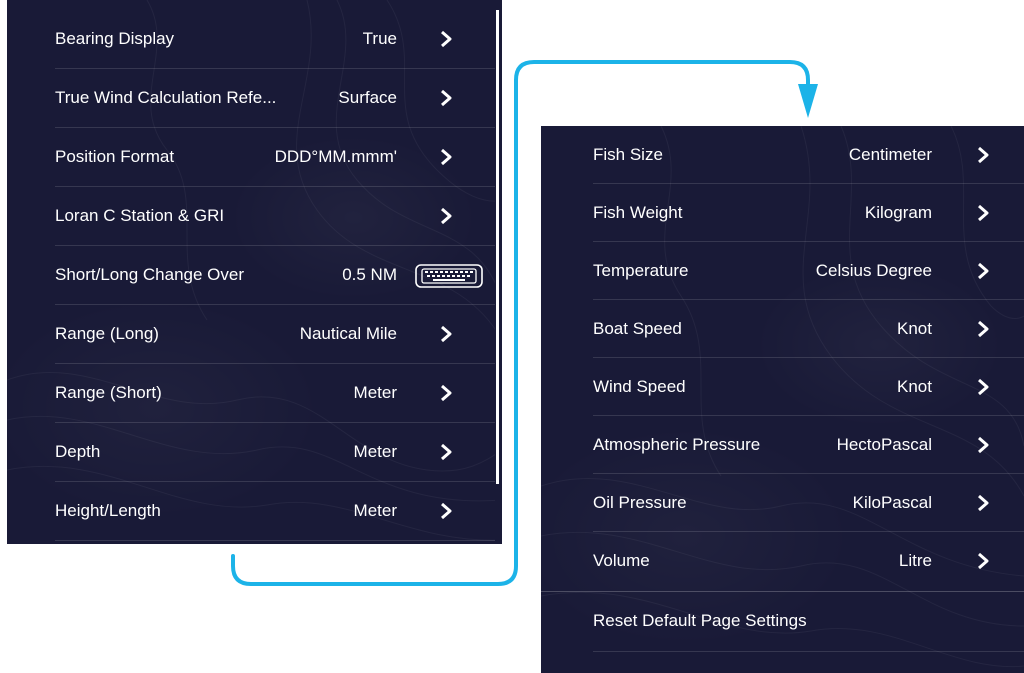  I want to click on row-value: DDD°MM.mmm', so click(335, 156).